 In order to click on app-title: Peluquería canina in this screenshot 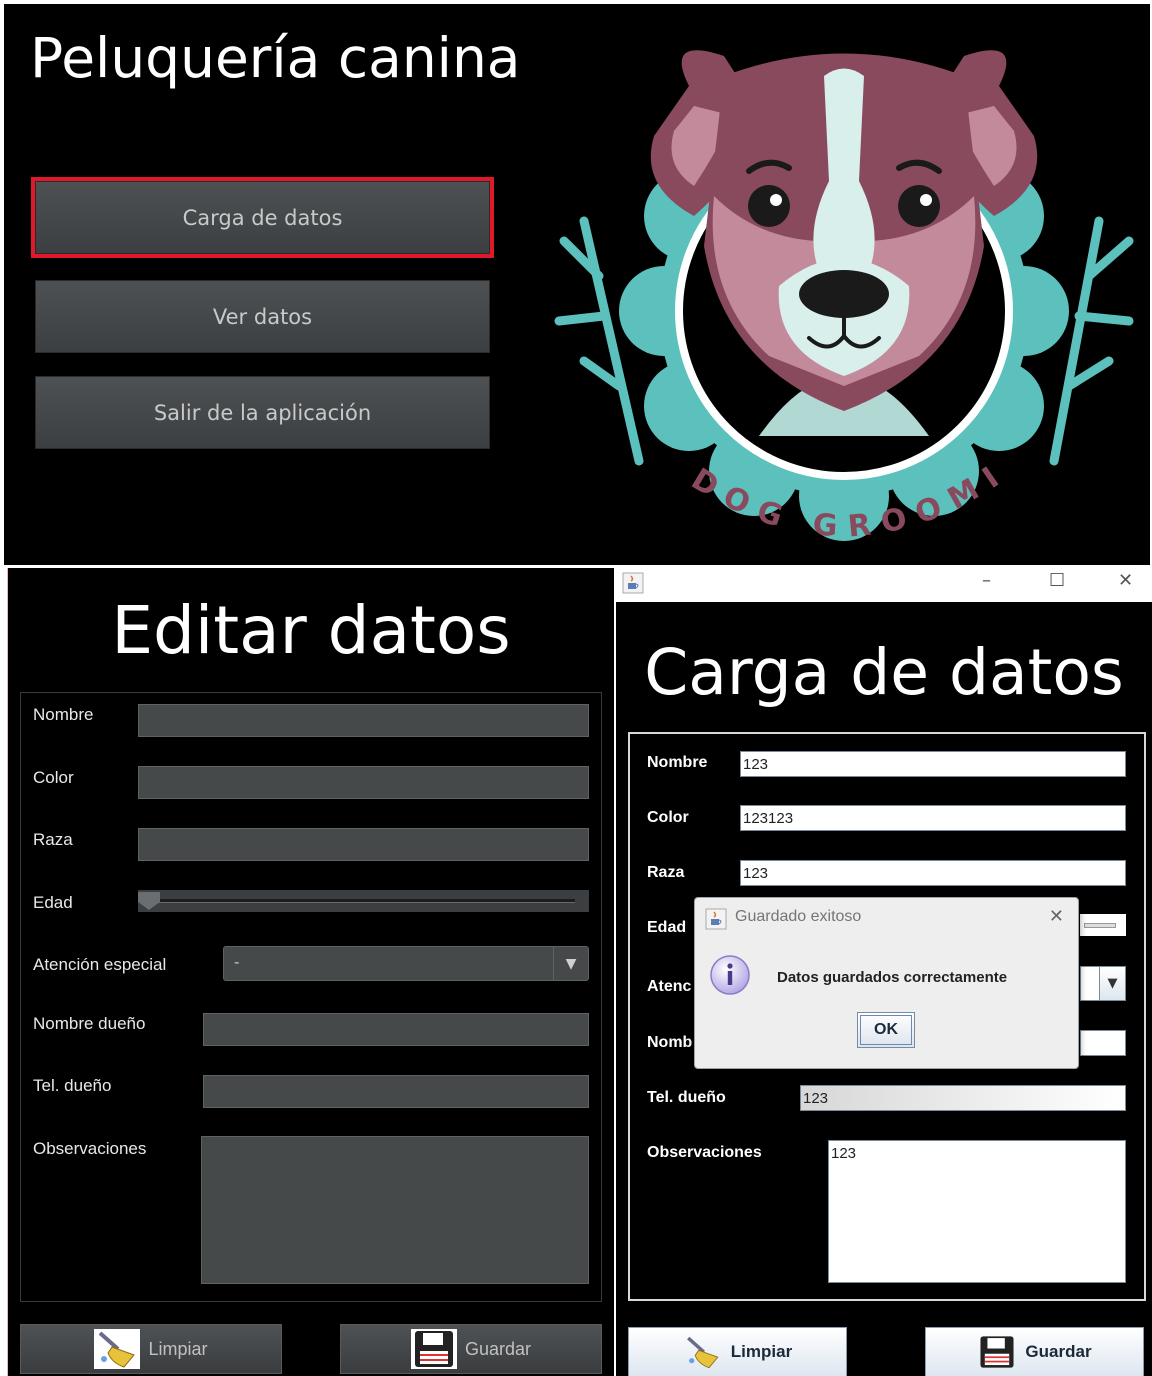, I will do `click(275, 58)`.